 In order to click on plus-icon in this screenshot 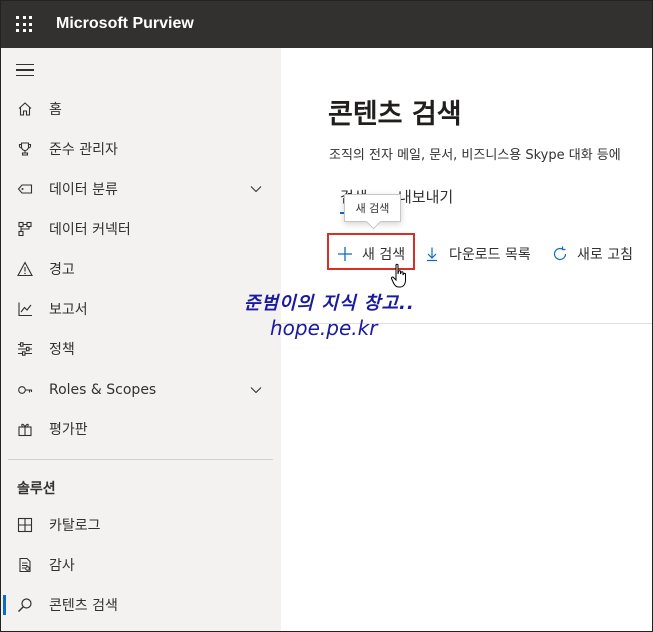, I will do `click(345, 254)`.